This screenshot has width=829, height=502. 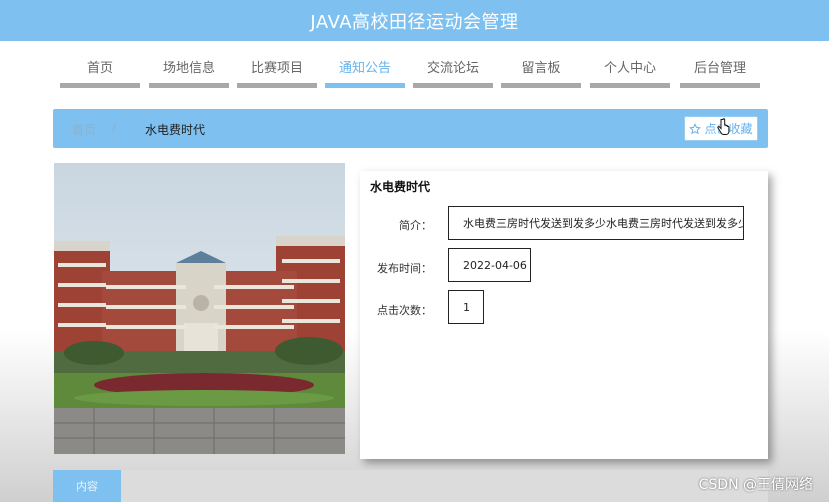 I want to click on nav-item-venue-info: 场地信息, so click(x=189, y=71).